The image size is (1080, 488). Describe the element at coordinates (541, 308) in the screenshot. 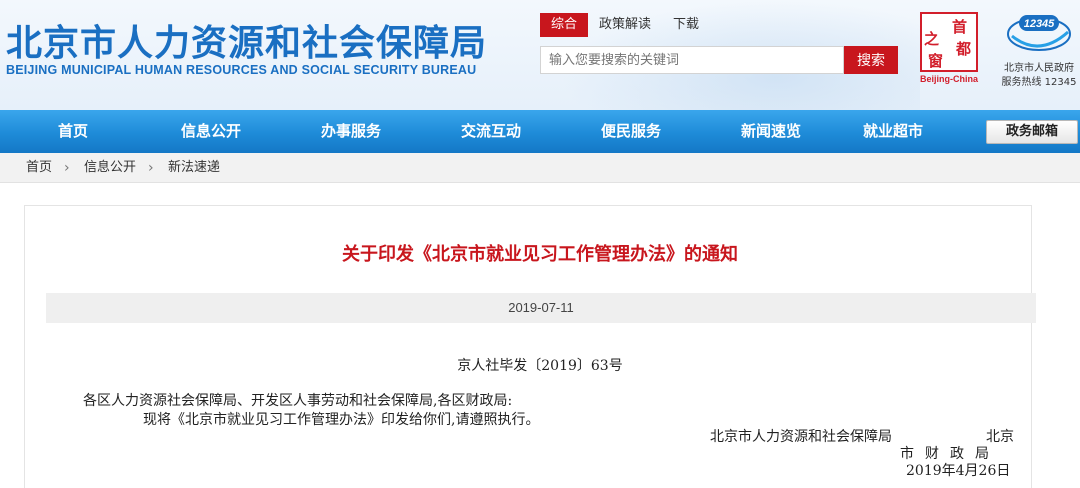

I see `article-date: 2019-07-11` at that location.